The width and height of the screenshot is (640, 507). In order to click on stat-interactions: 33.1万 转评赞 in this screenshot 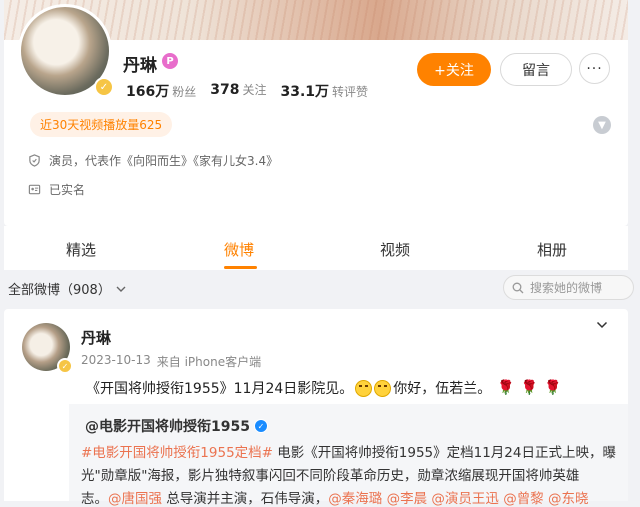, I will do `click(324, 92)`.